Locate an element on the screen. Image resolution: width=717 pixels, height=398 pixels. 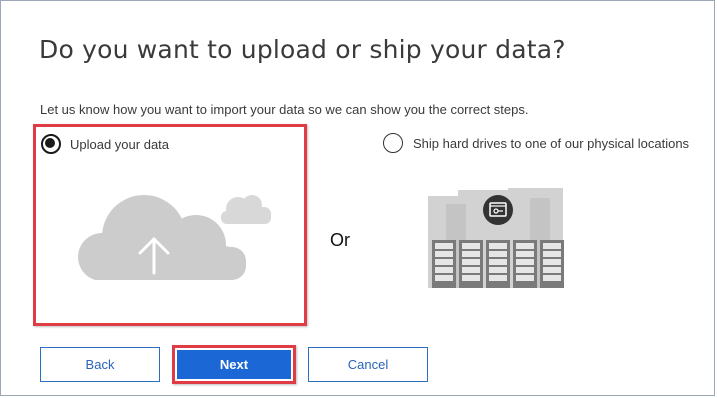
back-button: Back is located at coordinates (100, 364).